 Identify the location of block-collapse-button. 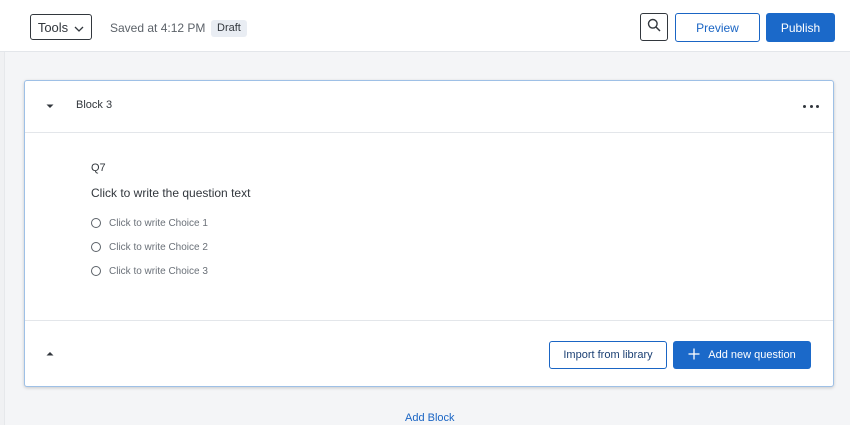
(50, 106).